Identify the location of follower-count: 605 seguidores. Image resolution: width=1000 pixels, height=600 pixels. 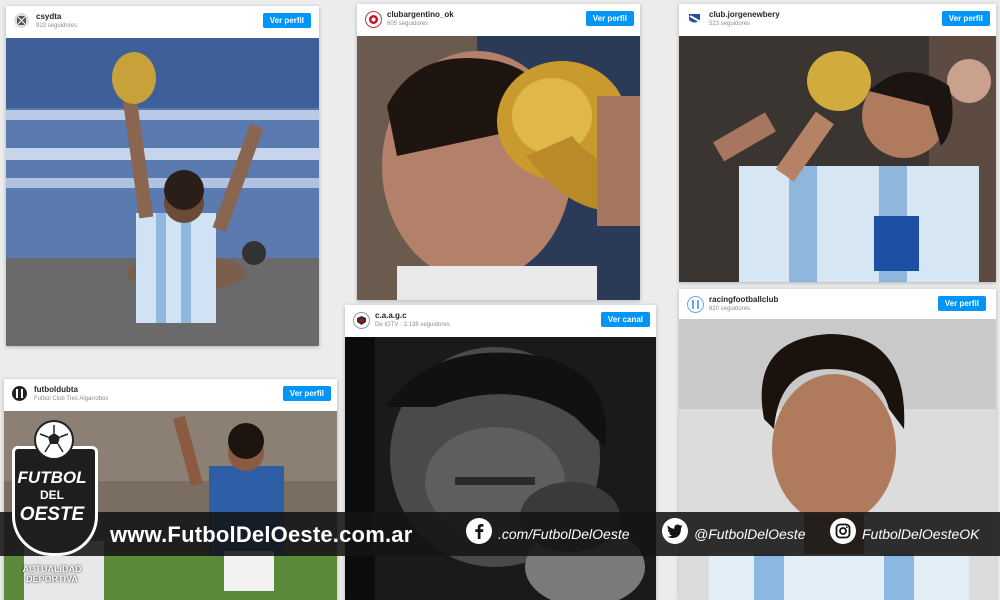
(408, 24).